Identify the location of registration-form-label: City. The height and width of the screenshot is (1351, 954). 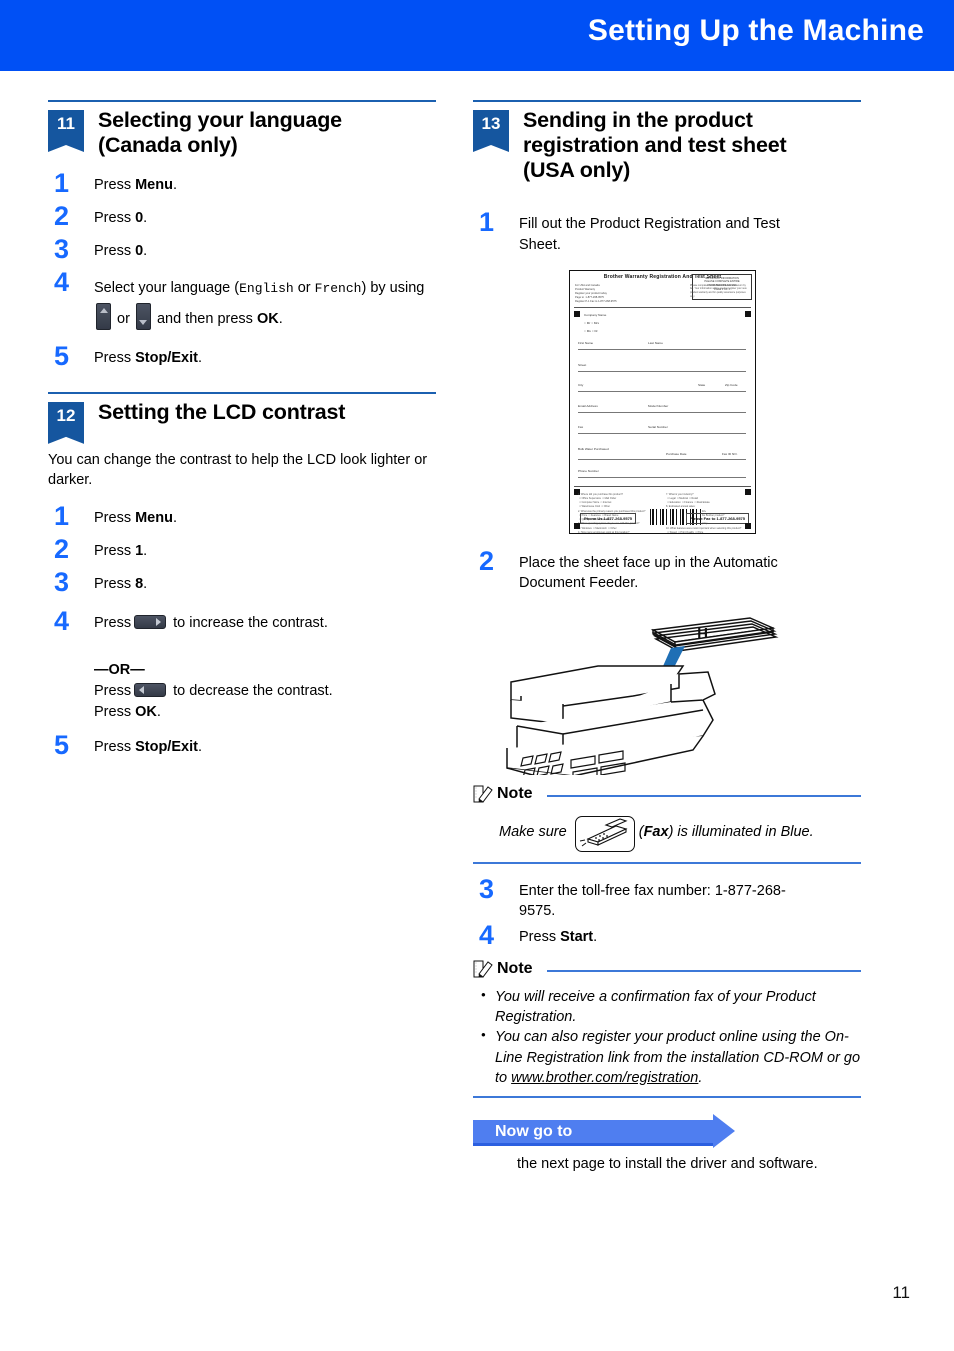
(581, 384).